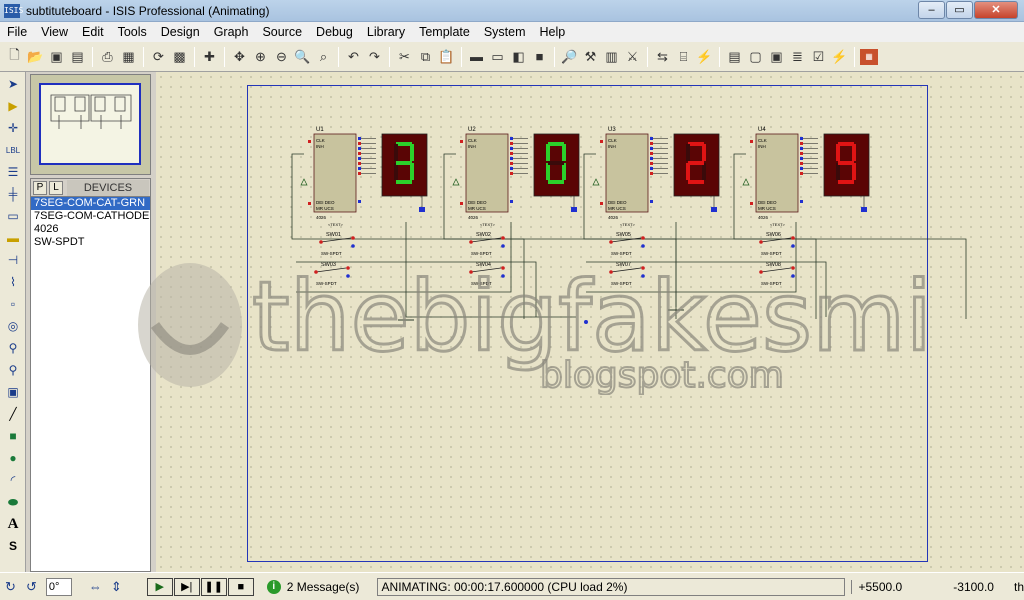 The height and width of the screenshot is (600, 1024). I want to click on bill-of-materials-icon: ≣, so click(797, 57).